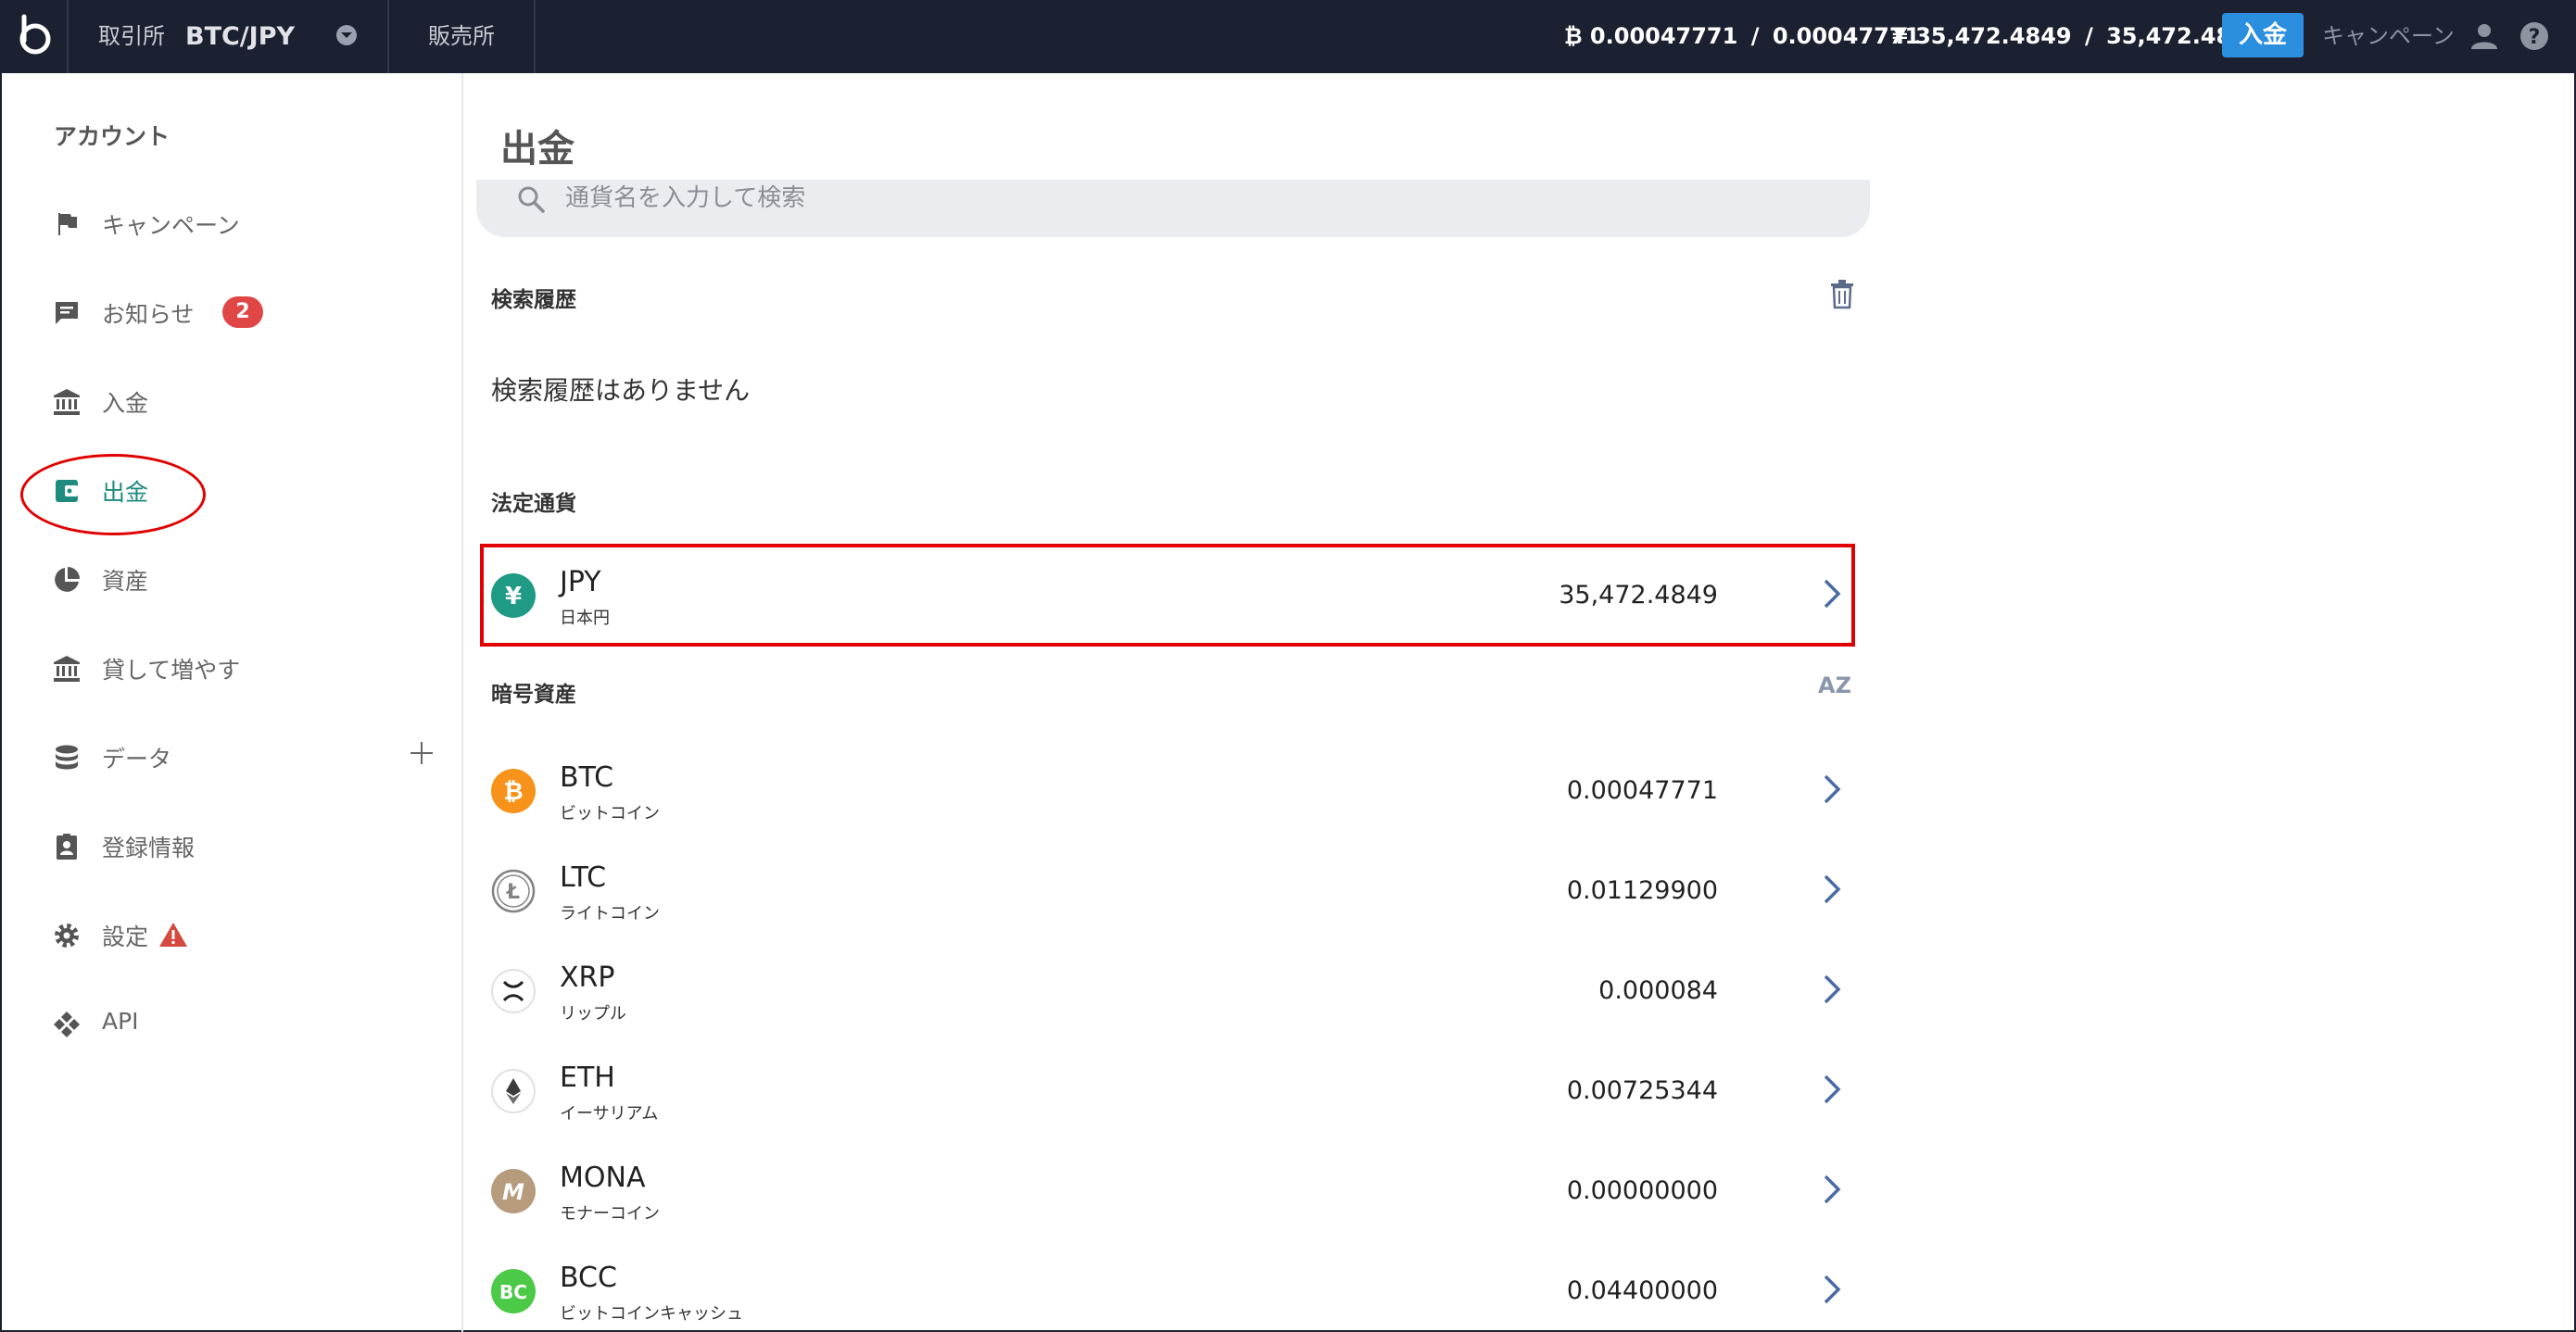 Image resolution: width=2576 pixels, height=1332 pixels. Describe the element at coordinates (230, 934) in the screenshot. I see `sidebar-item-settings: 設定` at that location.